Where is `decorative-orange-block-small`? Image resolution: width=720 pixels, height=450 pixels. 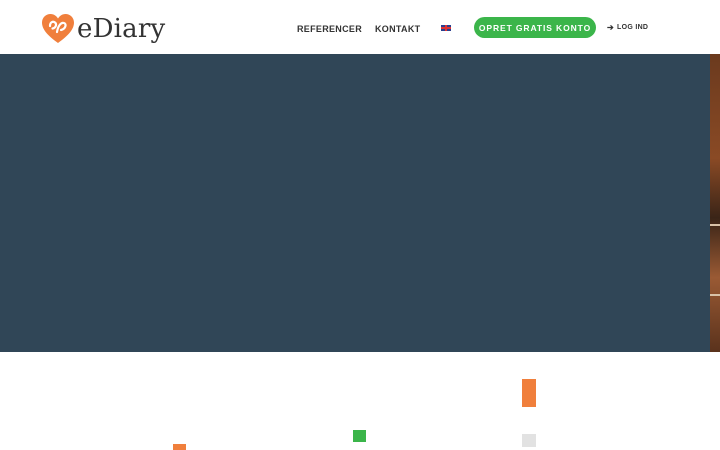
decorative-orange-block-small is located at coordinates (179, 447).